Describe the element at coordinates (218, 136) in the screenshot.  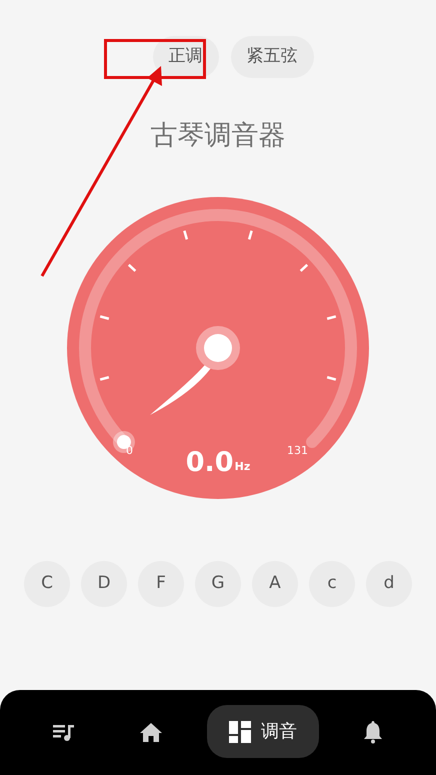
I see `page-title: 古琴调音器` at that location.